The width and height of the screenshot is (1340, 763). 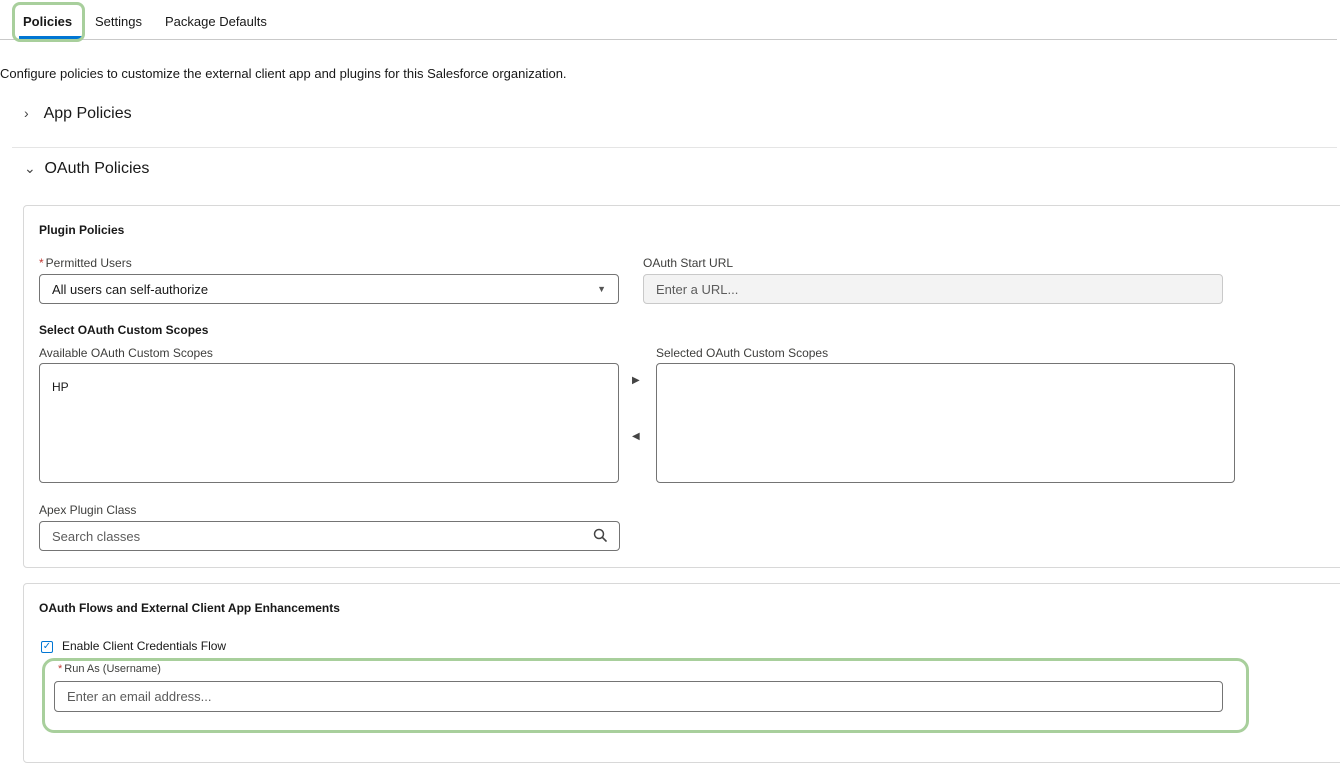 I want to click on app-policies-toggle: › App Policies, so click(x=78, y=114).